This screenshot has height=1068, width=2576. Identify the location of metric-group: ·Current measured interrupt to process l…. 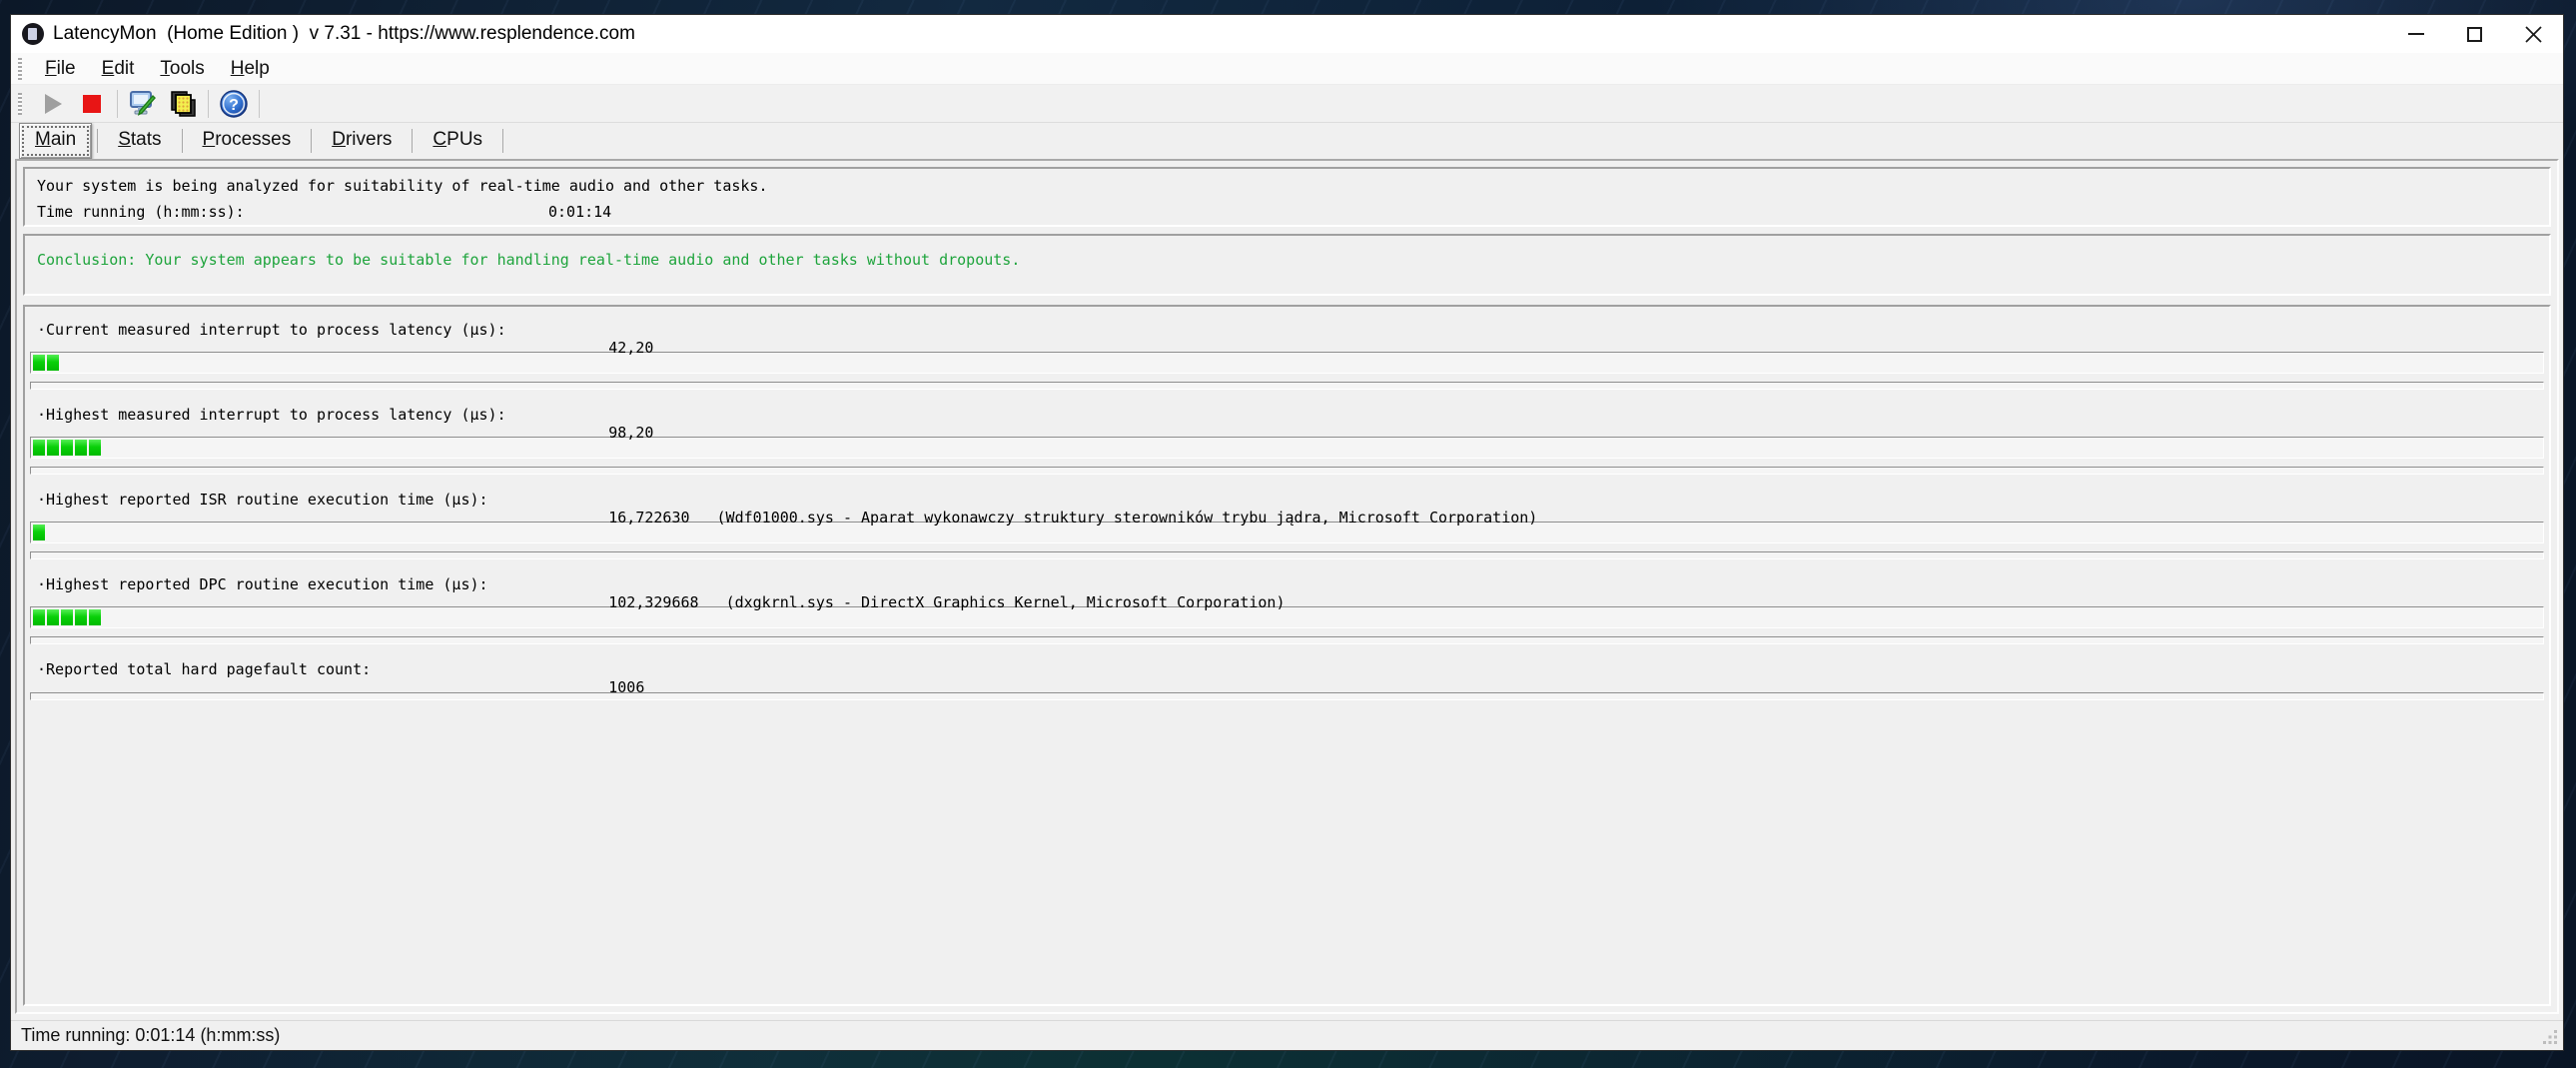
(1287, 351).